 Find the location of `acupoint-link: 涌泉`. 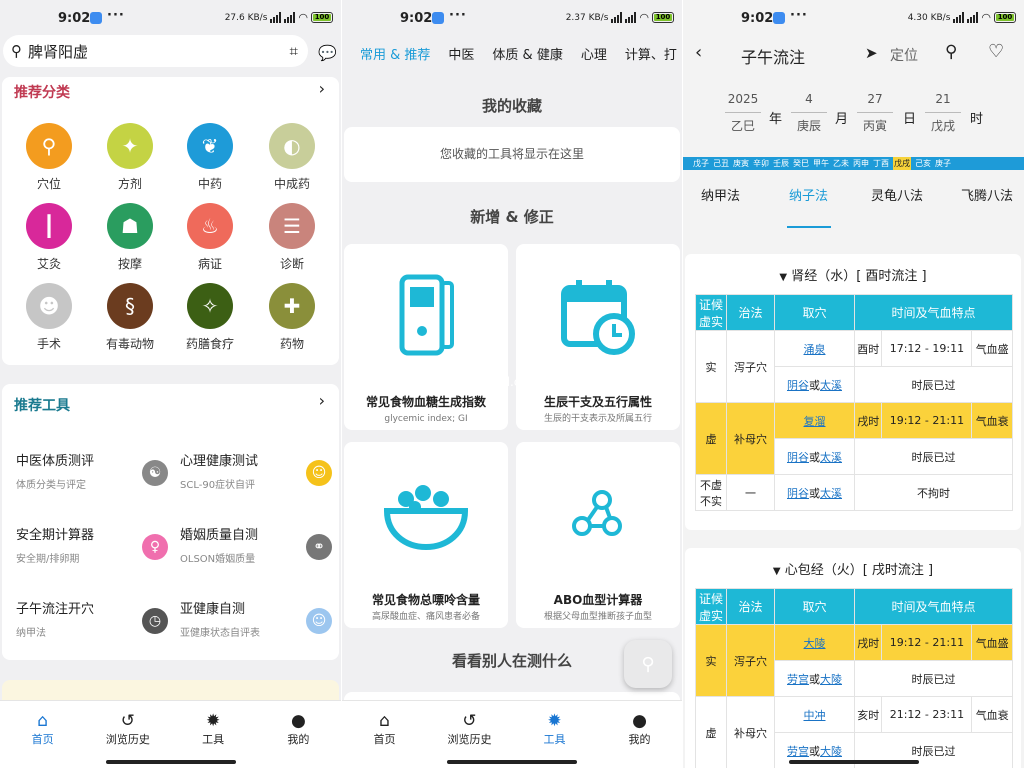

acupoint-link: 涌泉 is located at coordinates (815, 349).